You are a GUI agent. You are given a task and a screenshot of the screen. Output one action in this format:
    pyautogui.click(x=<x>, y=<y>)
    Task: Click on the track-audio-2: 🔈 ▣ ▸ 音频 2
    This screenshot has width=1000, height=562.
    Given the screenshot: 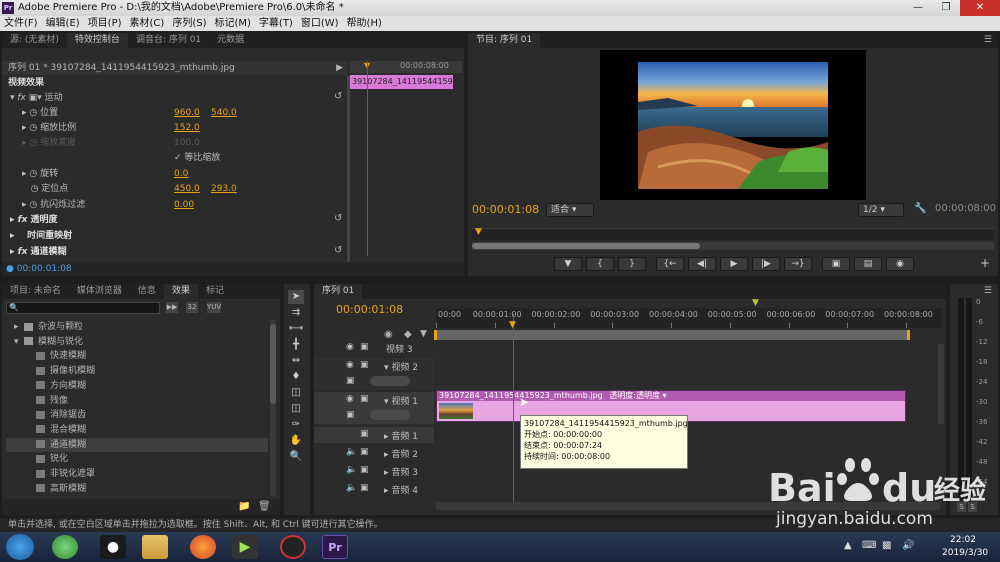 What is the action you would take?
    pyautogui.click(x=374, y=453)
    